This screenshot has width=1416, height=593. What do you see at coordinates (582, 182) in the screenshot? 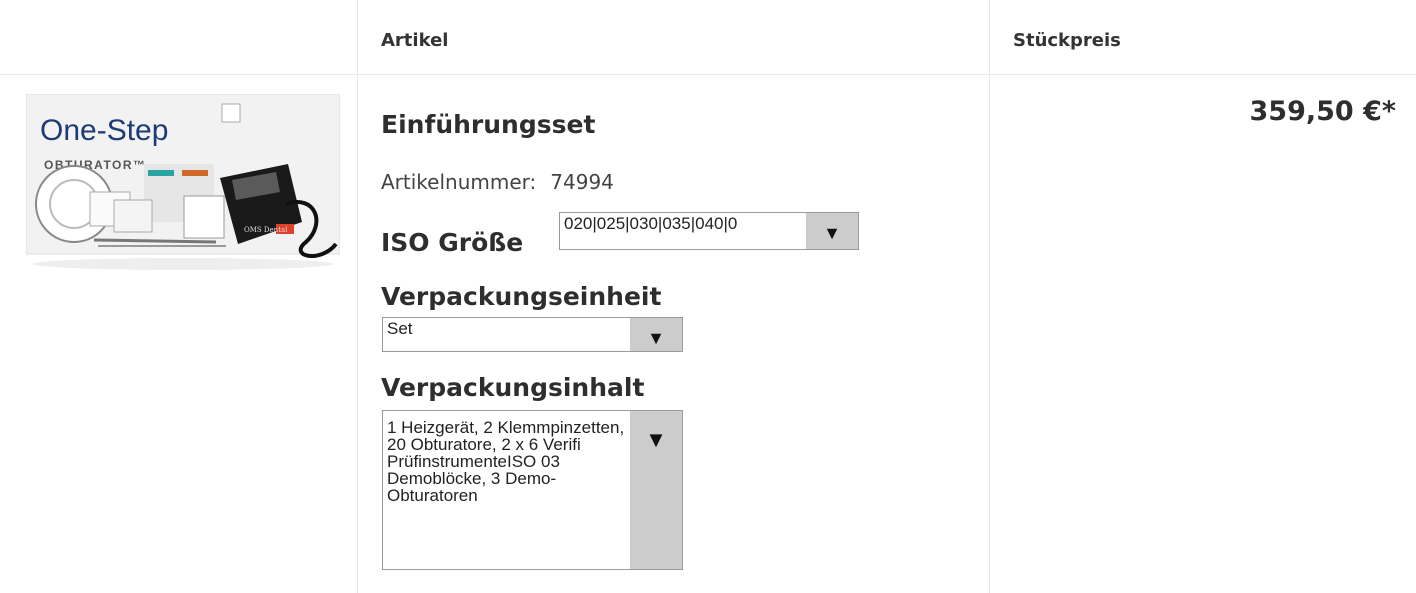
I see `article-number-value: 74994` at bounding box center [582, 182].